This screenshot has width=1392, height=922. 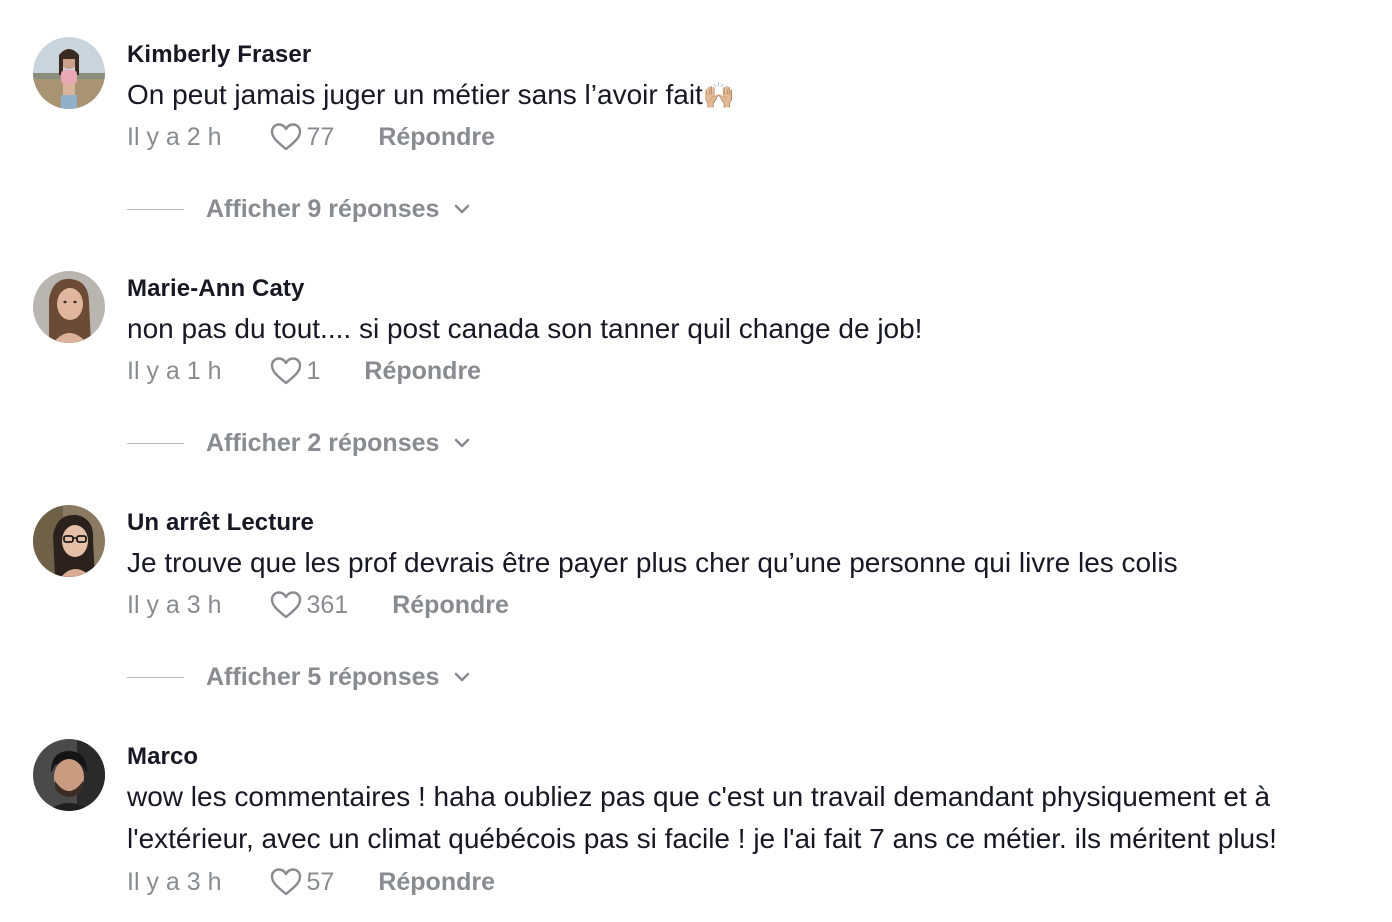 I want to click on like-count: 1, so click(x=313, y=370).